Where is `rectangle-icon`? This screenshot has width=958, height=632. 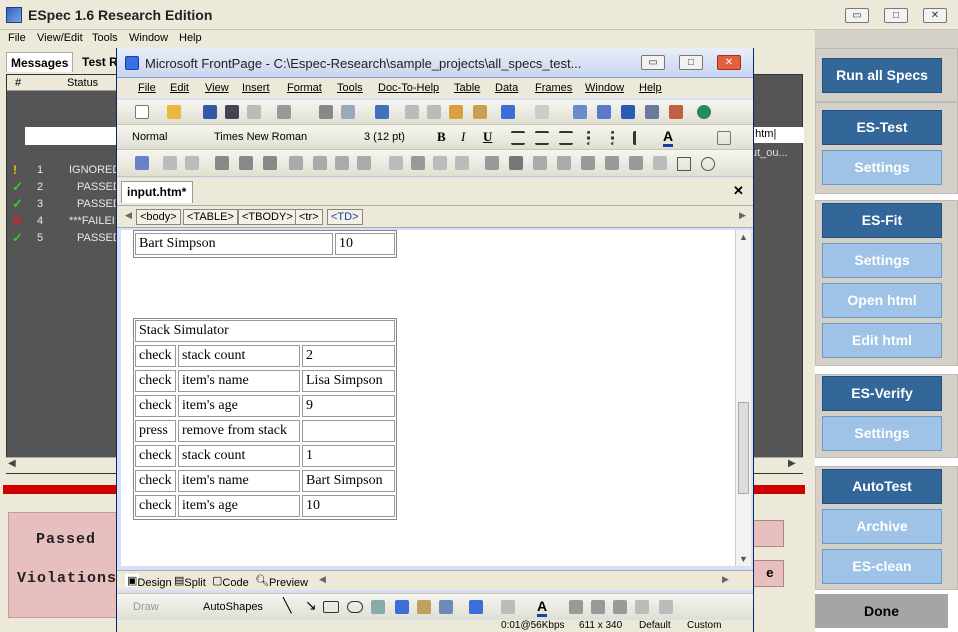
rectangle-icon is located at coordinates (684, 164).